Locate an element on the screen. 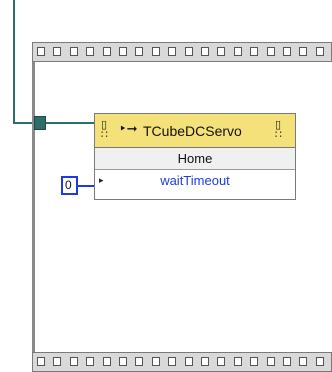 The image size is (332, 372). invoke-arrow-icon: ‣➞ is located at coordinates (128, 129).